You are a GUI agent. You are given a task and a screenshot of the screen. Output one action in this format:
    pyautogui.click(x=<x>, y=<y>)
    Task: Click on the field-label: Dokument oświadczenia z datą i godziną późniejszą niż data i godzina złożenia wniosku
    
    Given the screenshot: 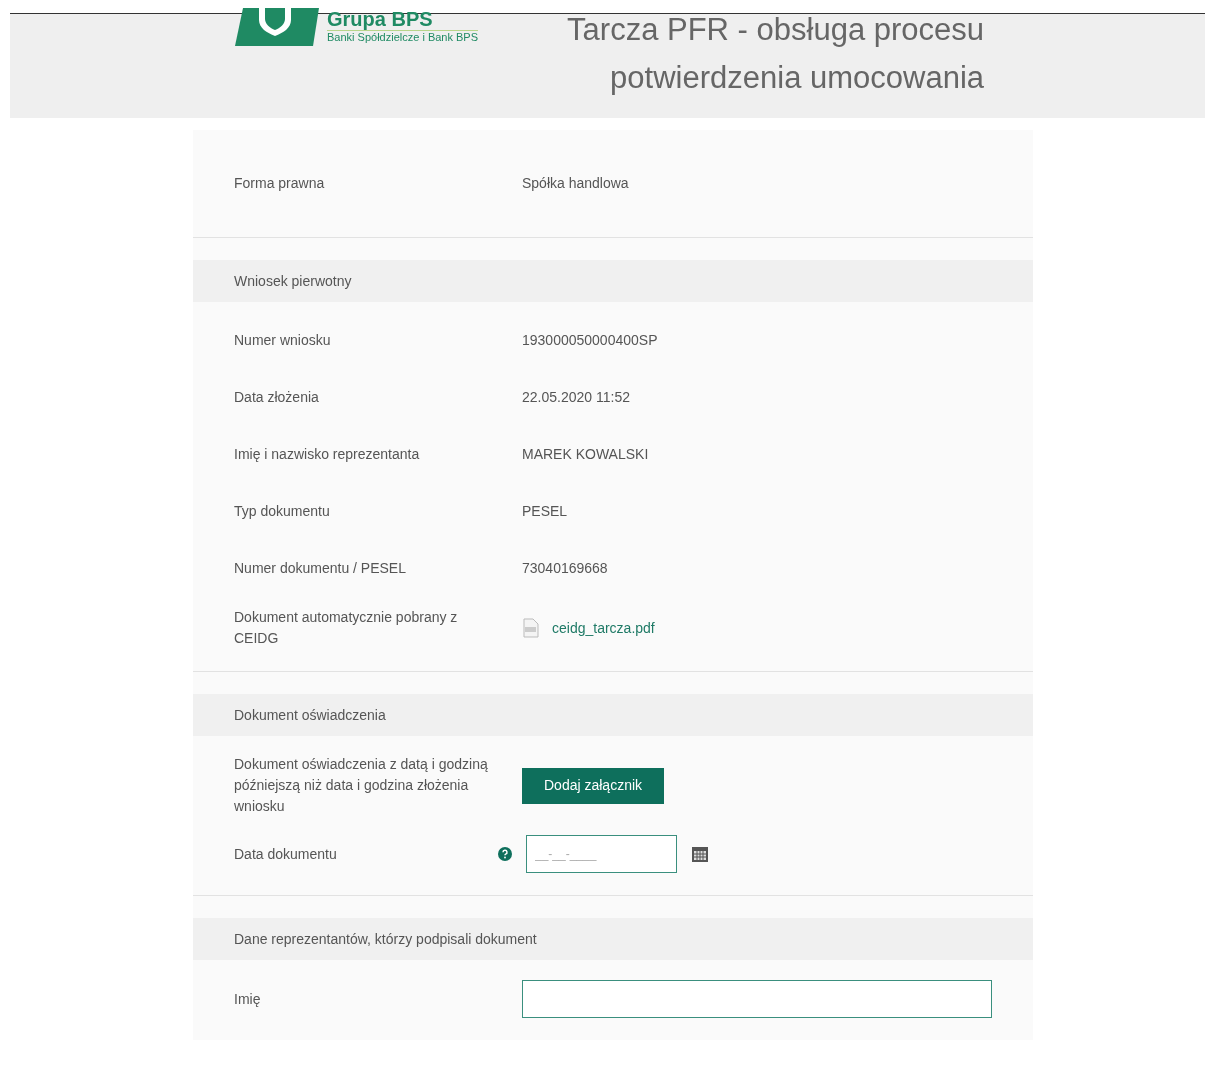 What is the action you would take?
    pyautogui.click(x=361, y=785)
    